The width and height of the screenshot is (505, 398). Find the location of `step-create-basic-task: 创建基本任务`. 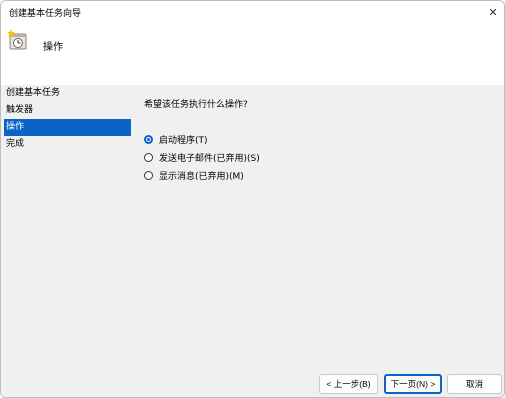

step-create-basic-task: 创建基本任务 is located at coordinates (67, 93).